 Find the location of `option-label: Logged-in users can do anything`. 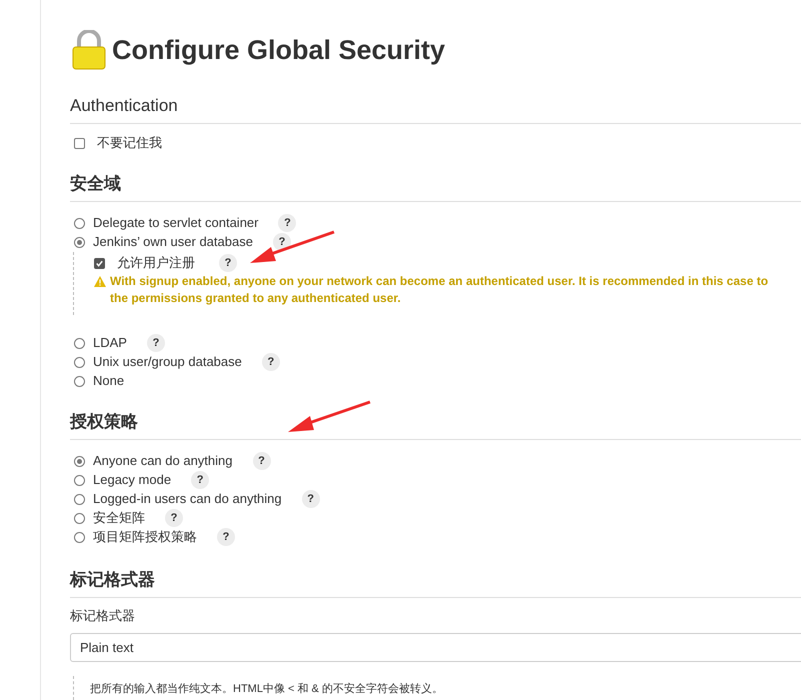

option-label: Logged-in users can do anything is located at coordinates (187, 499).